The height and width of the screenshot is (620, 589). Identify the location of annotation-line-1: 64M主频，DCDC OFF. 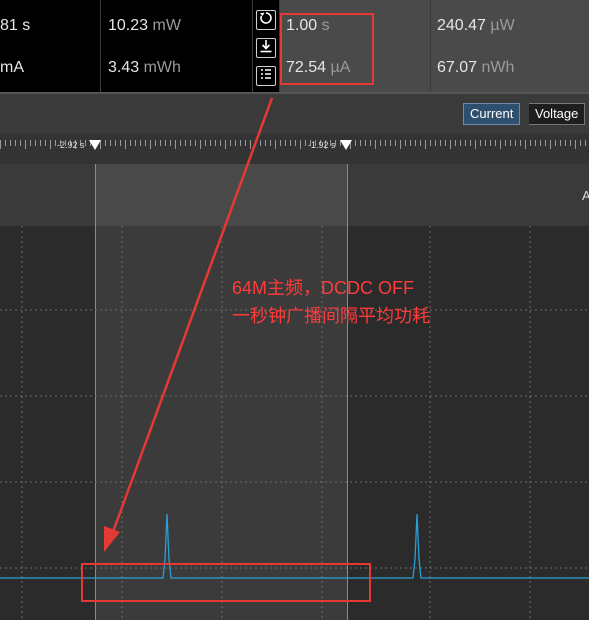
(323, 288).